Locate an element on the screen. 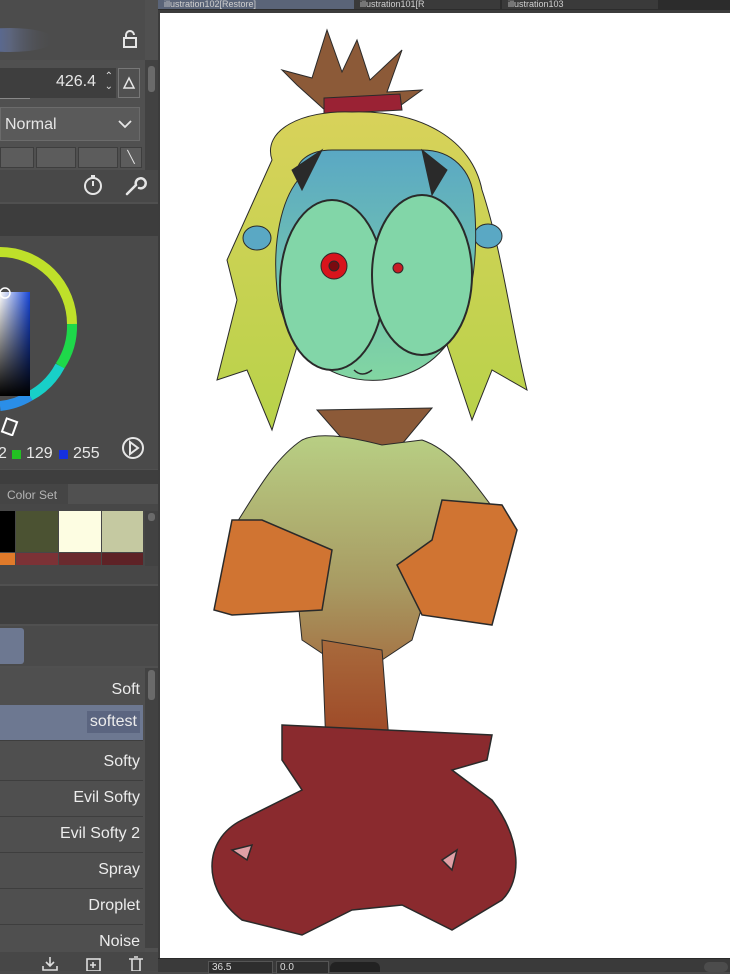 Image resolution: width=730 pixels, height=974 pixels. rgb-readout: 2 129 255 is located at coordinates (60, 454).